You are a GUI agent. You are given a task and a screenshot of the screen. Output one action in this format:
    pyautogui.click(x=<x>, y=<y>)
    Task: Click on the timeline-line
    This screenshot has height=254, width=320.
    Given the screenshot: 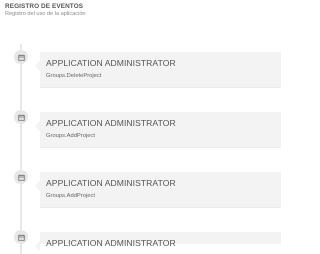 What is the action you would take?
    pyautogui.click(x=21, y=149)
    